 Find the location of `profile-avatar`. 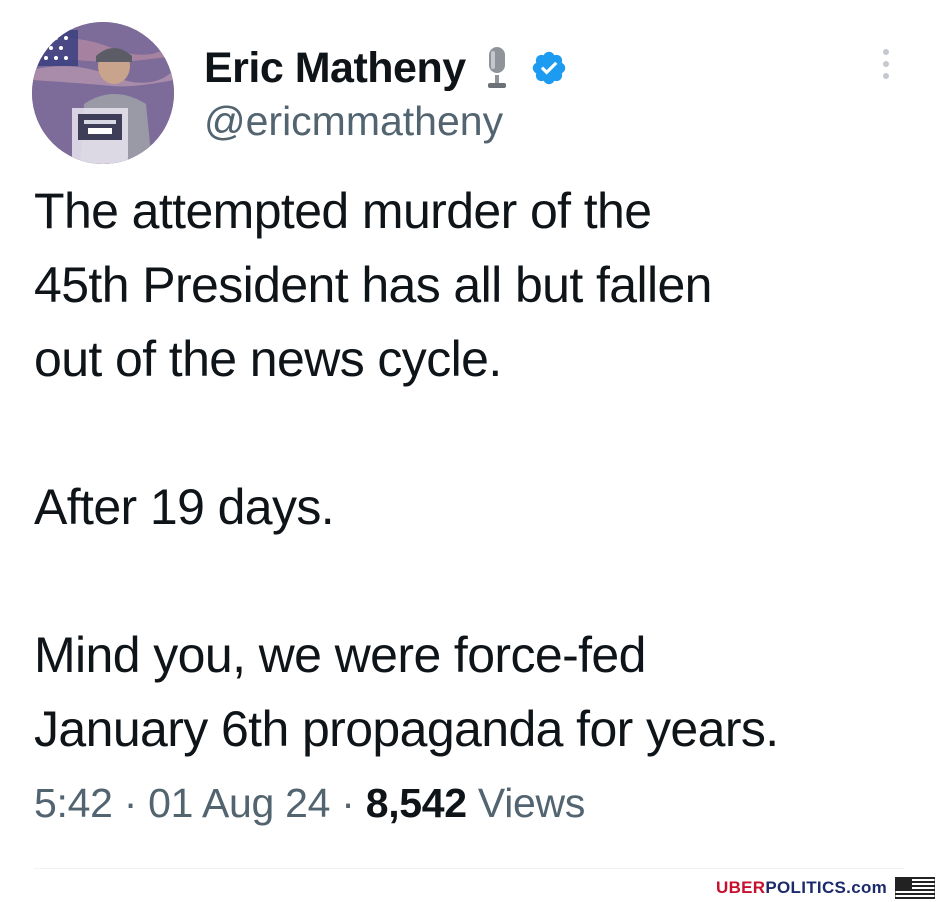

profile-avatar is located at coordinates (103, 93).